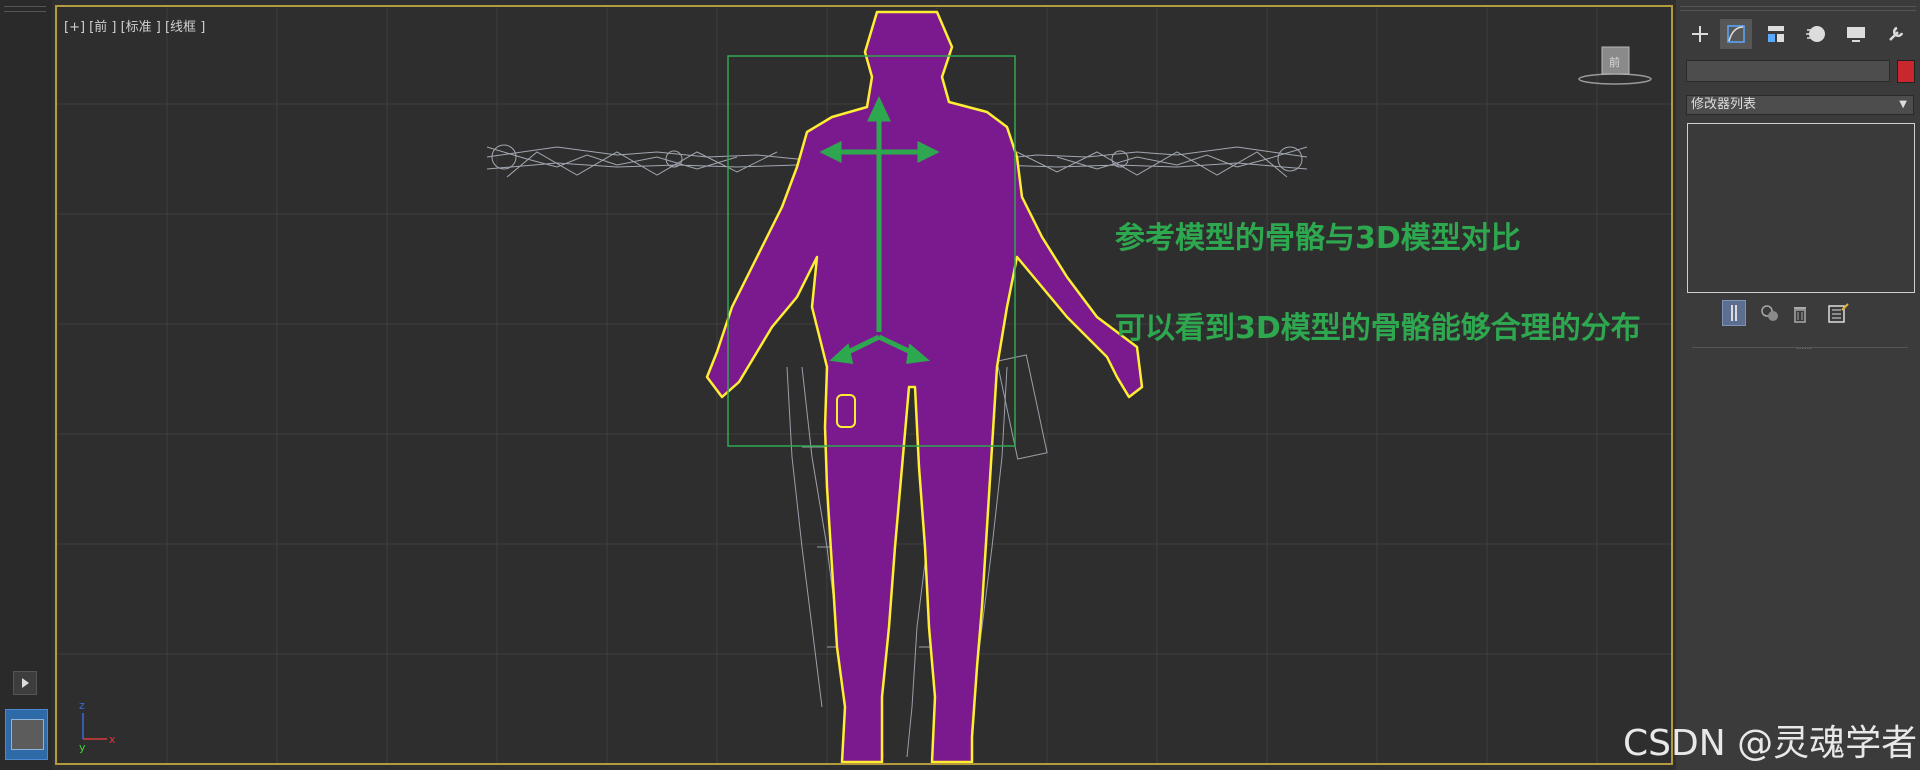 This screenshot has width=1920, height=770. I want to click on object-name-input, so click(1788, 71).